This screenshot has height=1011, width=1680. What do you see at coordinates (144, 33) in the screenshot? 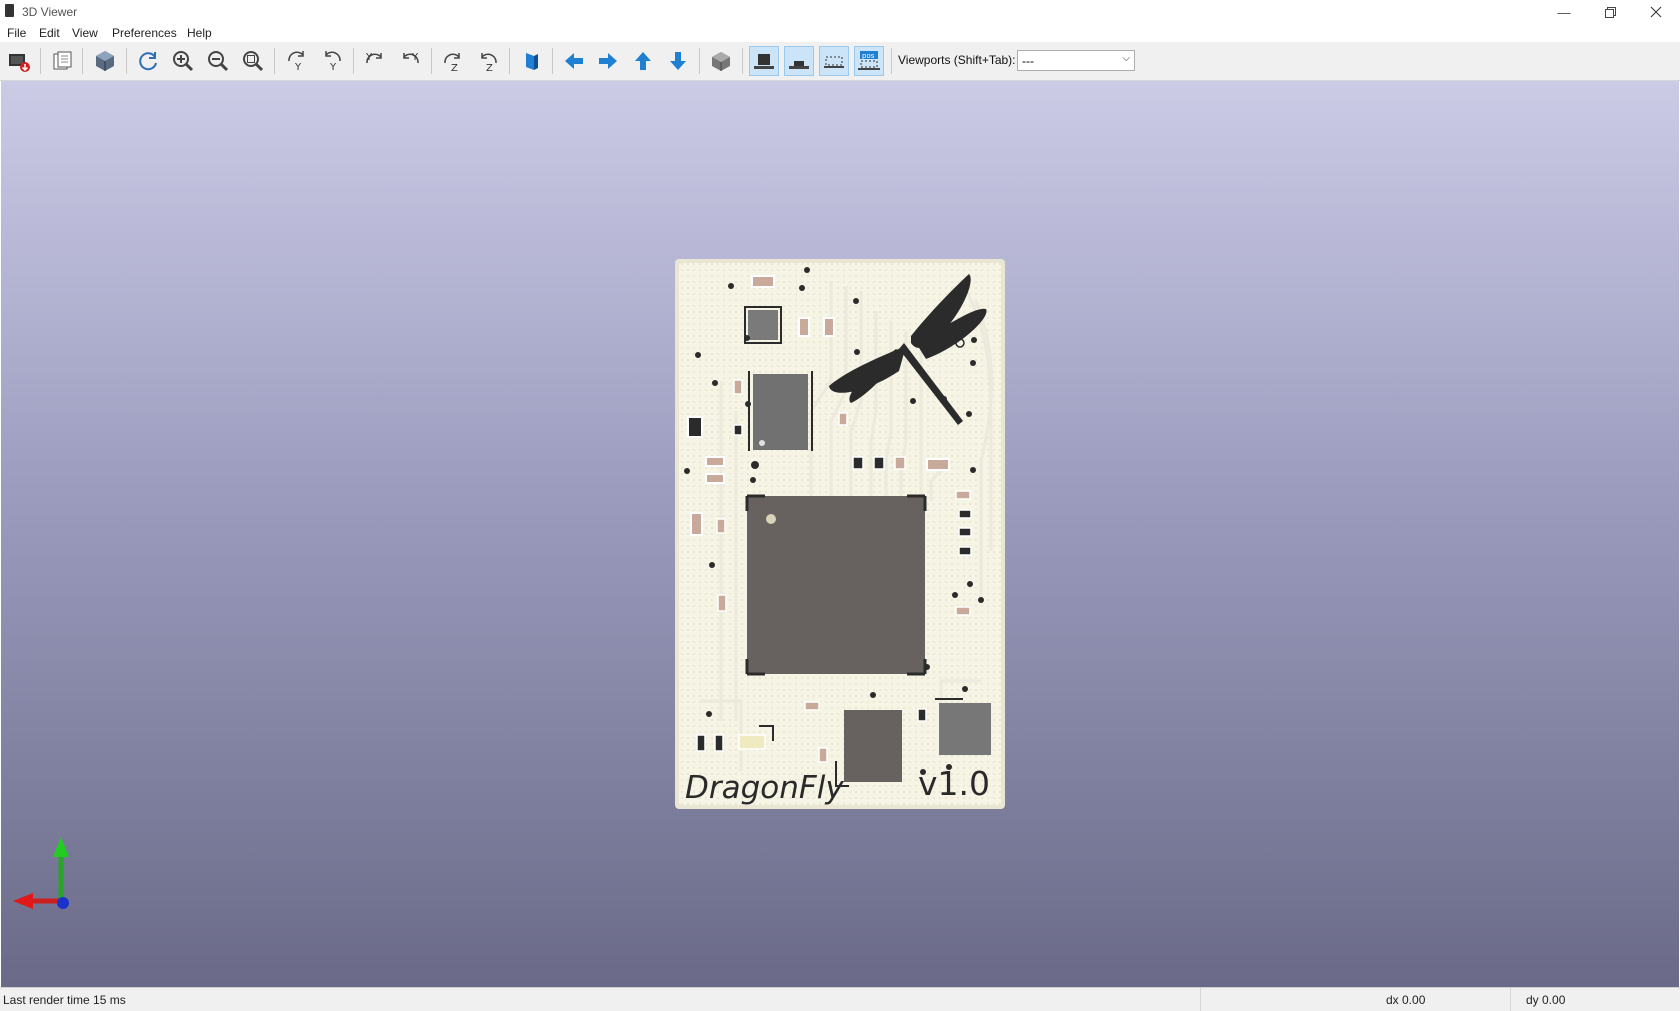
I see `menu-preferences: Preferences` at bounding box center [144, 33].